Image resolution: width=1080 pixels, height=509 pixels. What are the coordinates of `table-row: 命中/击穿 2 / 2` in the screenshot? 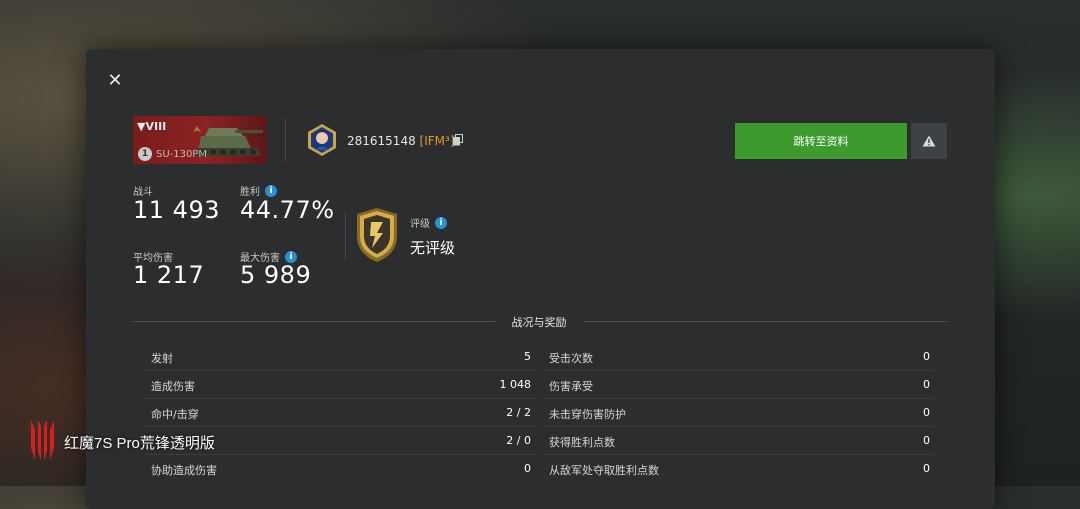 It's located at (340, 413).